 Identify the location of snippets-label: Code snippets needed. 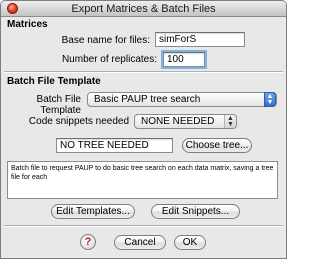
(78, 121).